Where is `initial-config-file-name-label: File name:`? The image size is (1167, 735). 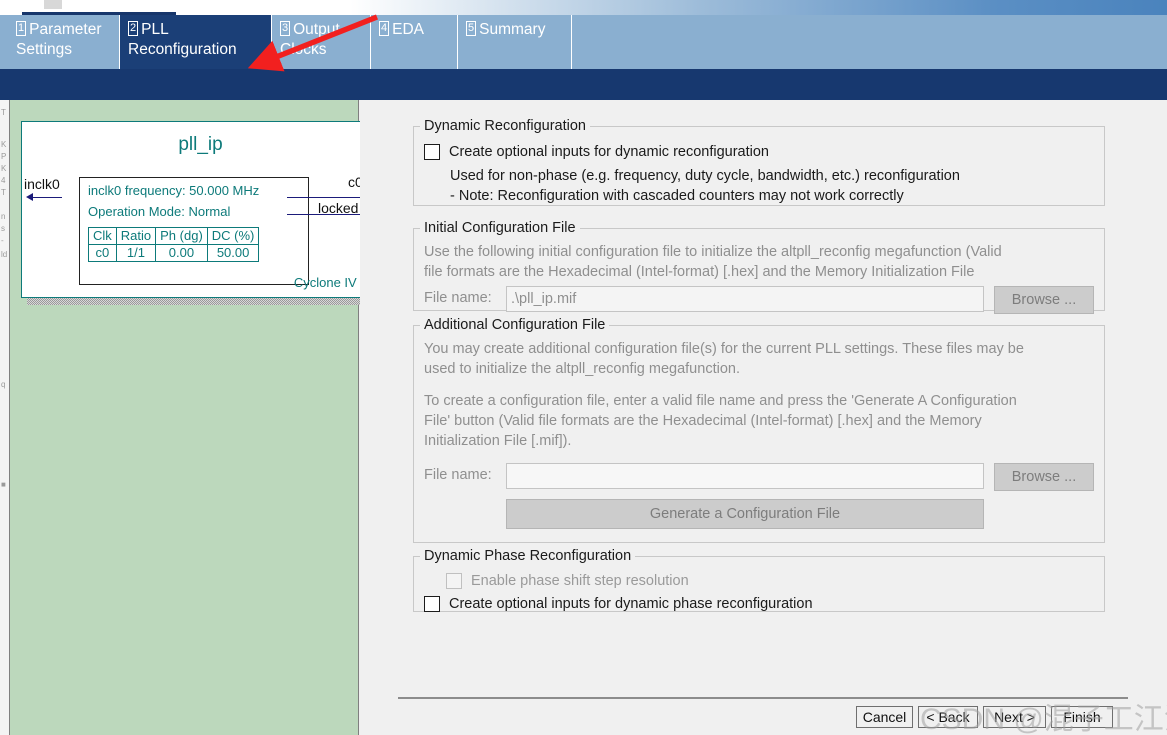
initial-config-file-name-label: File name: is located at coordinates (458, 298).